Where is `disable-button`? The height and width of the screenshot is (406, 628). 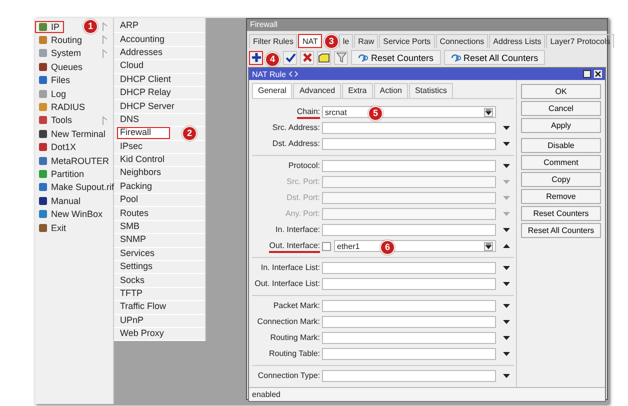
disable-button is located at coordinates (307, 57).